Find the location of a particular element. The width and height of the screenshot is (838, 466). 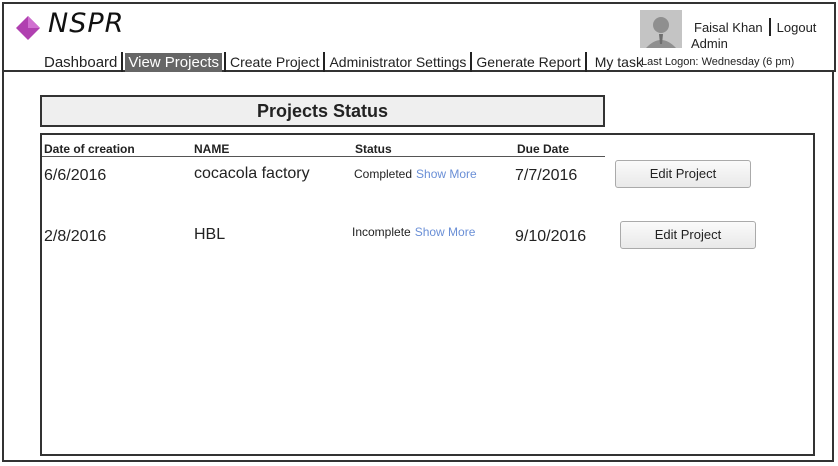

brand-logo-text: NSPR is located at coordinates (86, 23).